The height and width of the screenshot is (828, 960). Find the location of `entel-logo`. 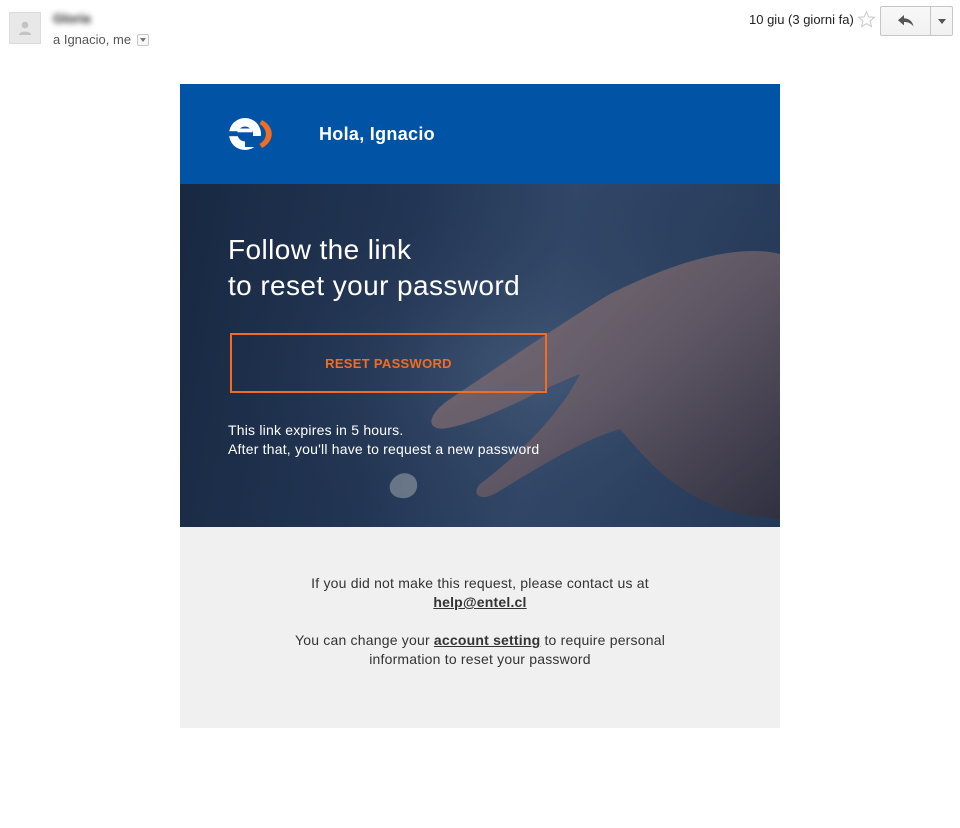

entel-logo is located at coordinates (250, 134).